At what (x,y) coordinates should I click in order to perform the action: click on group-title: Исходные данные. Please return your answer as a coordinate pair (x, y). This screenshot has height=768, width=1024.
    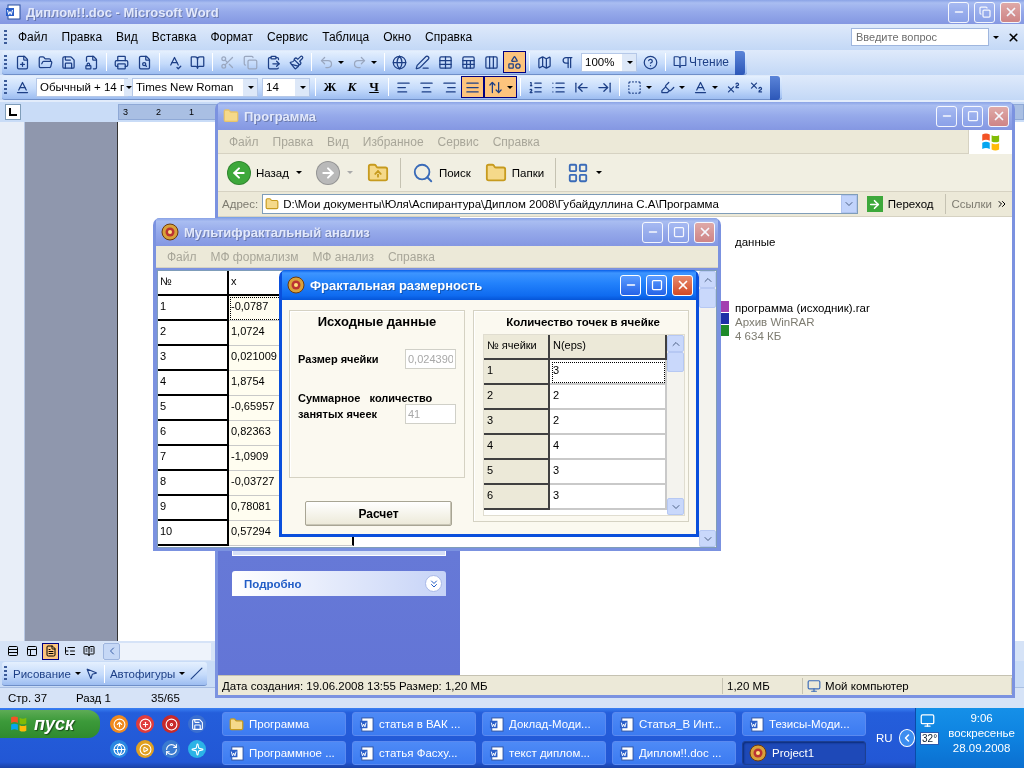
    Looking at the image, I should click on (377, 321).